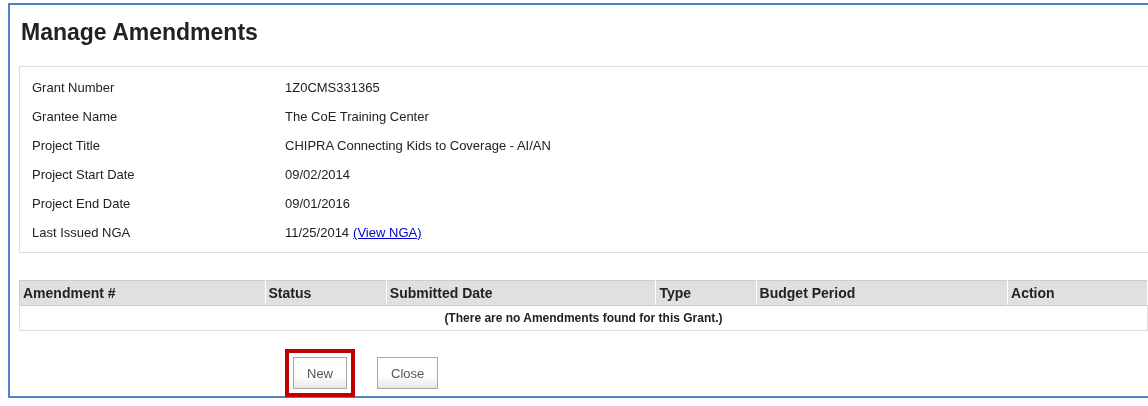 The width and height of the screenshot is (1148, 406). I want to click on column-header: Amendment #, so click(142, 293).